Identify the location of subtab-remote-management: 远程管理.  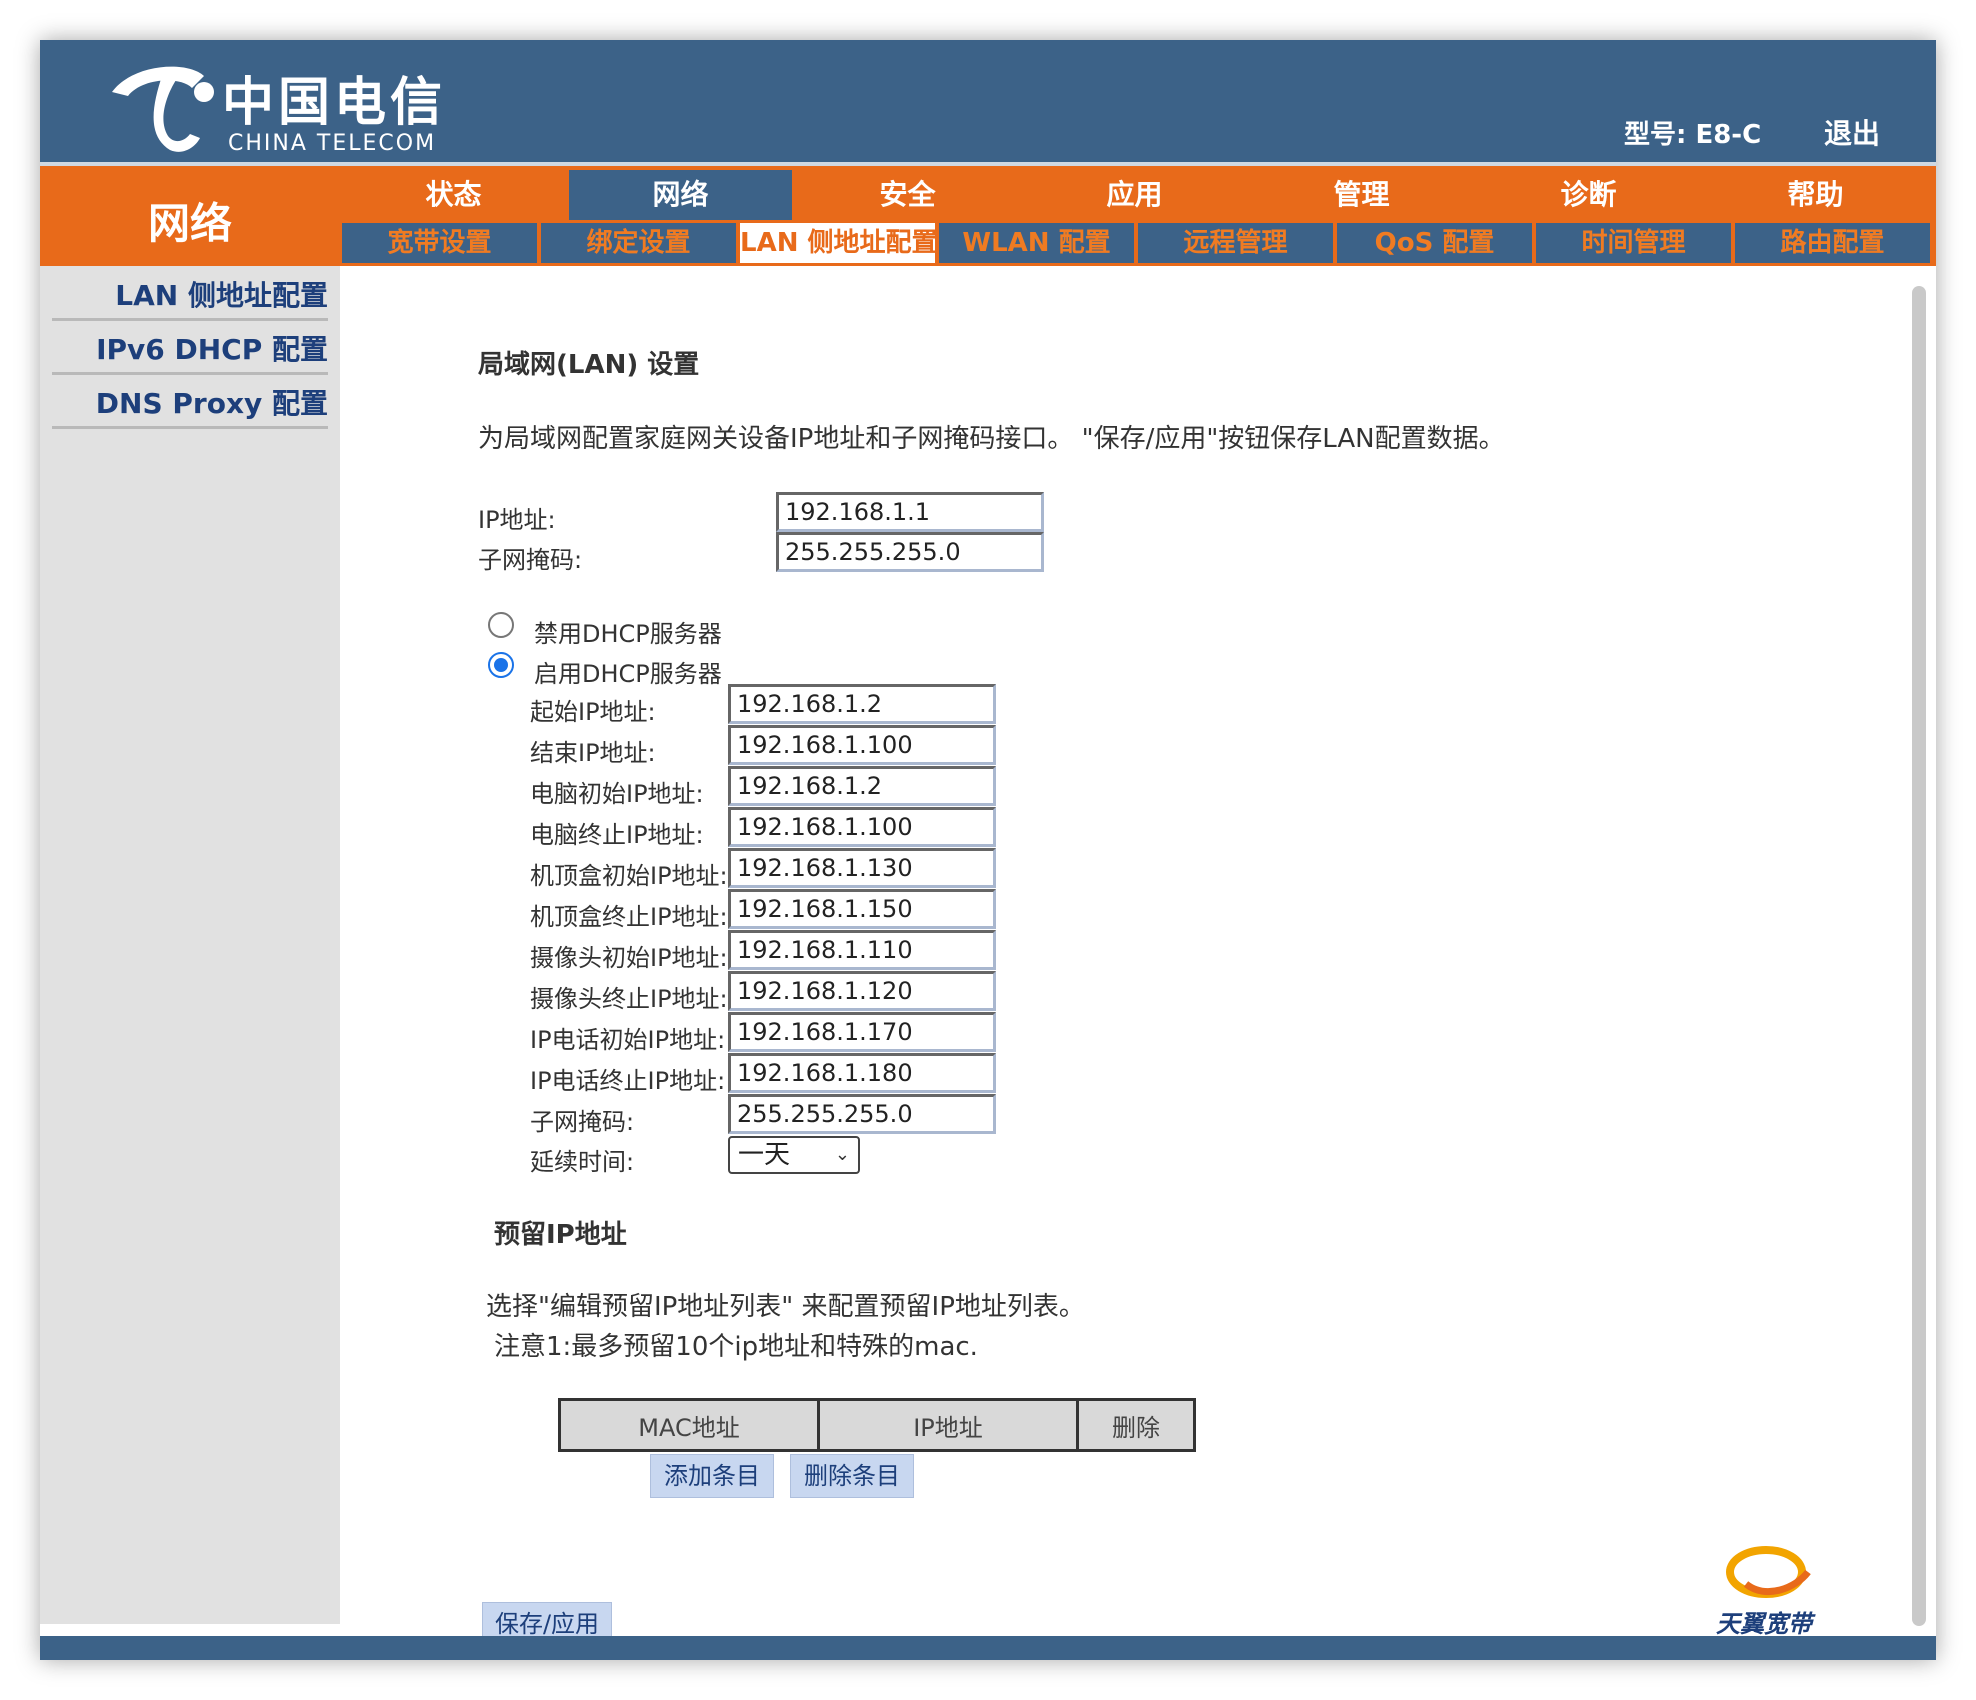
(1235, 243).